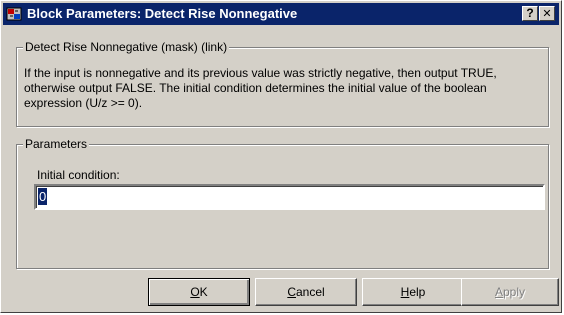  Describe the element at coordinates (310, 292) in the screenshot. I see `cancel-label-rest: ancel` at that location.